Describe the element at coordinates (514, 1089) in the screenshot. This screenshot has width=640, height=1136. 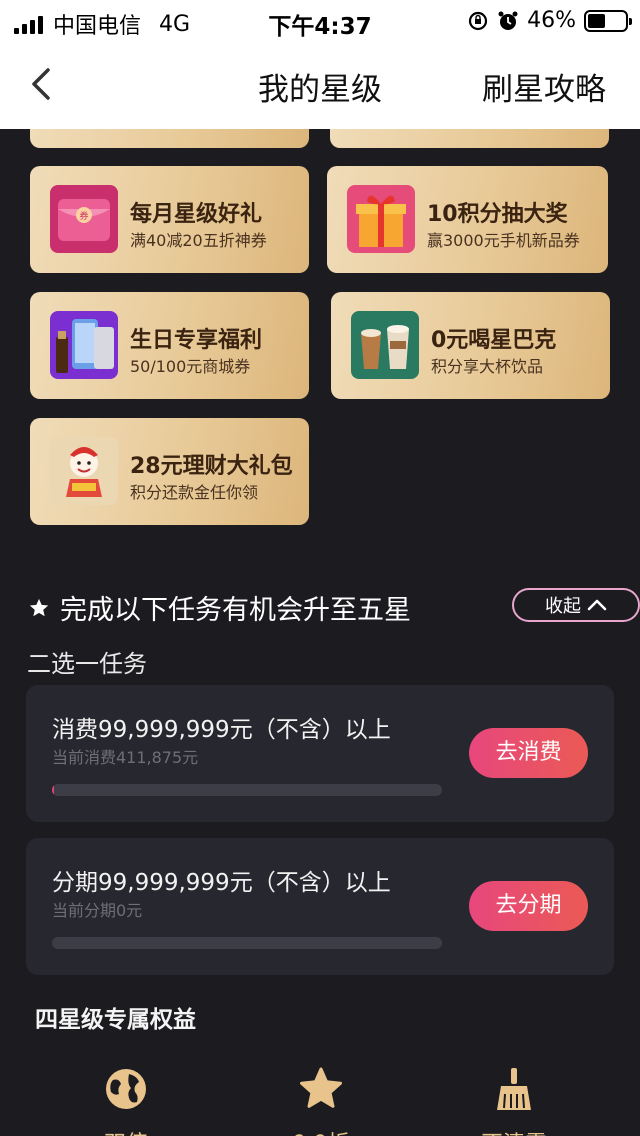
I see `broom-icon` at that location.